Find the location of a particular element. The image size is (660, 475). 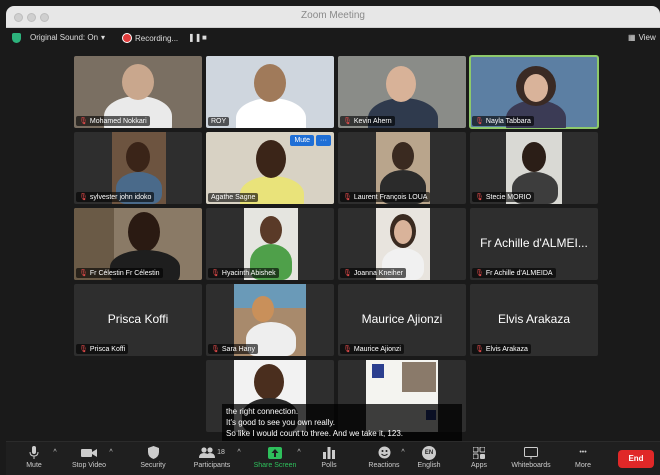

language-button: EN English is located at coordinates (429, 457).